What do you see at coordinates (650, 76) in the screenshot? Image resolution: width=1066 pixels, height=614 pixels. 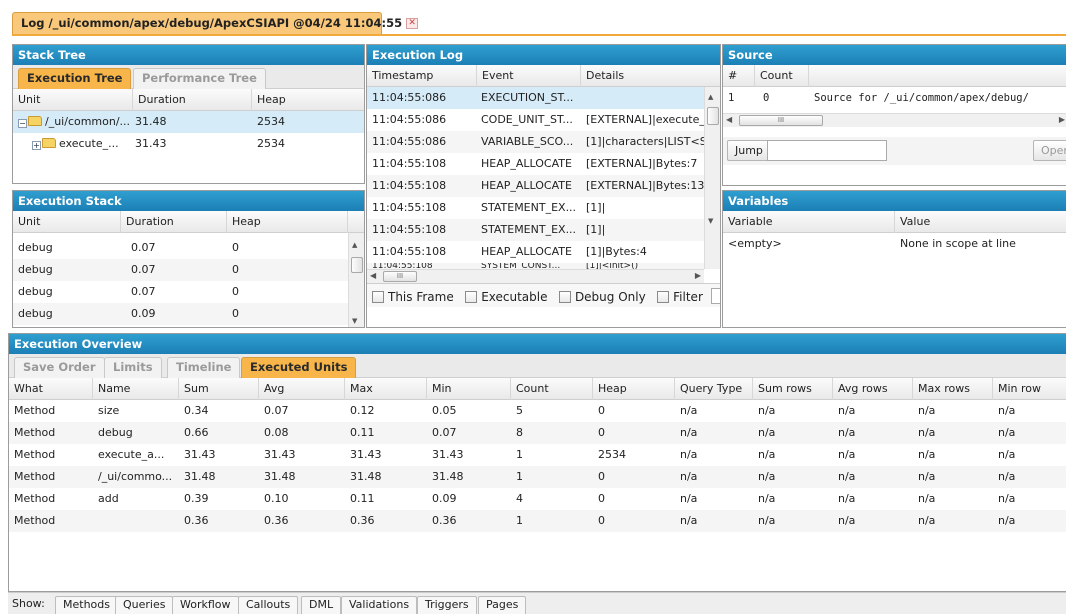 I see `column-details: Details` at bounding box center [650, 76].